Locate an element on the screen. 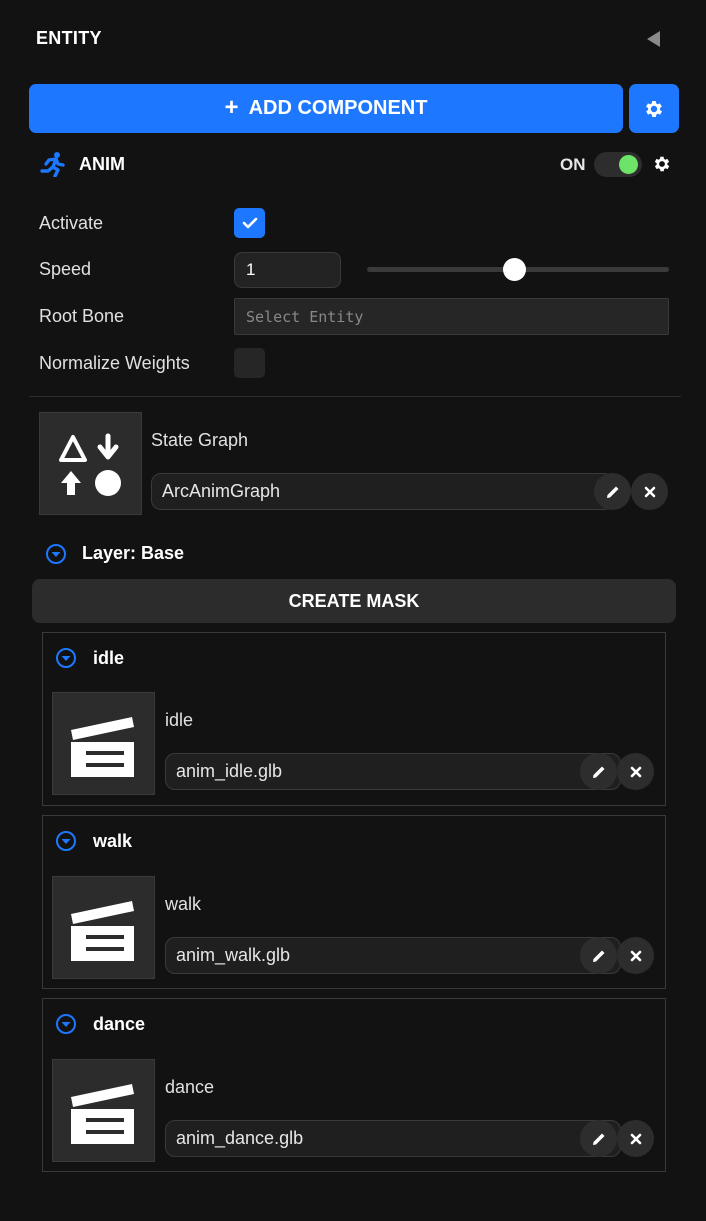  speed-input: 1 is located at coordinates (287, 270).